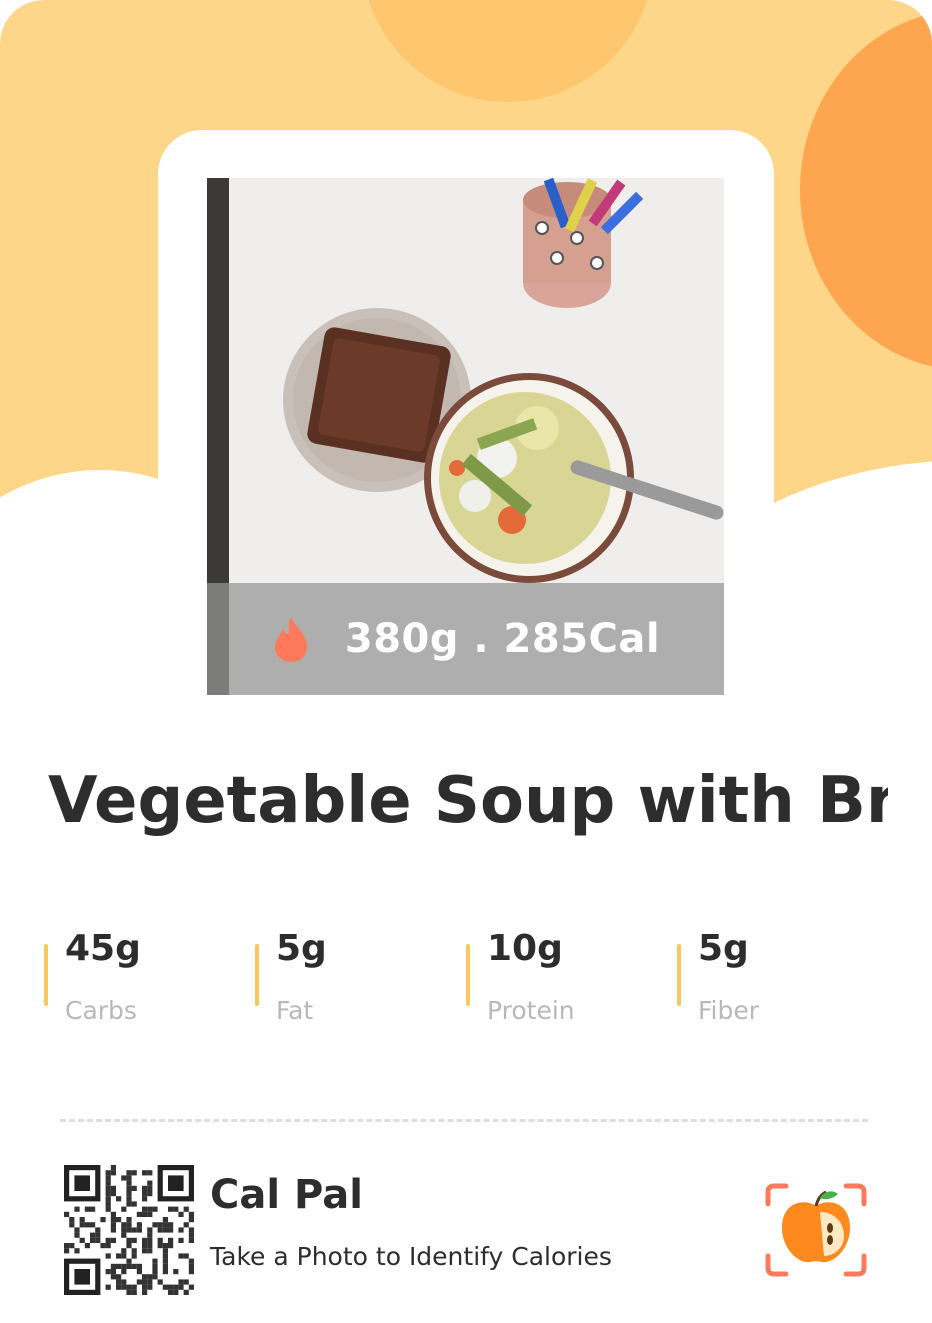 This screenshot has height=1323, width=932. What do you see at coordinates (290, 639) in the screenshot?
I see `flame-icon` at bounding box center [290, 639].